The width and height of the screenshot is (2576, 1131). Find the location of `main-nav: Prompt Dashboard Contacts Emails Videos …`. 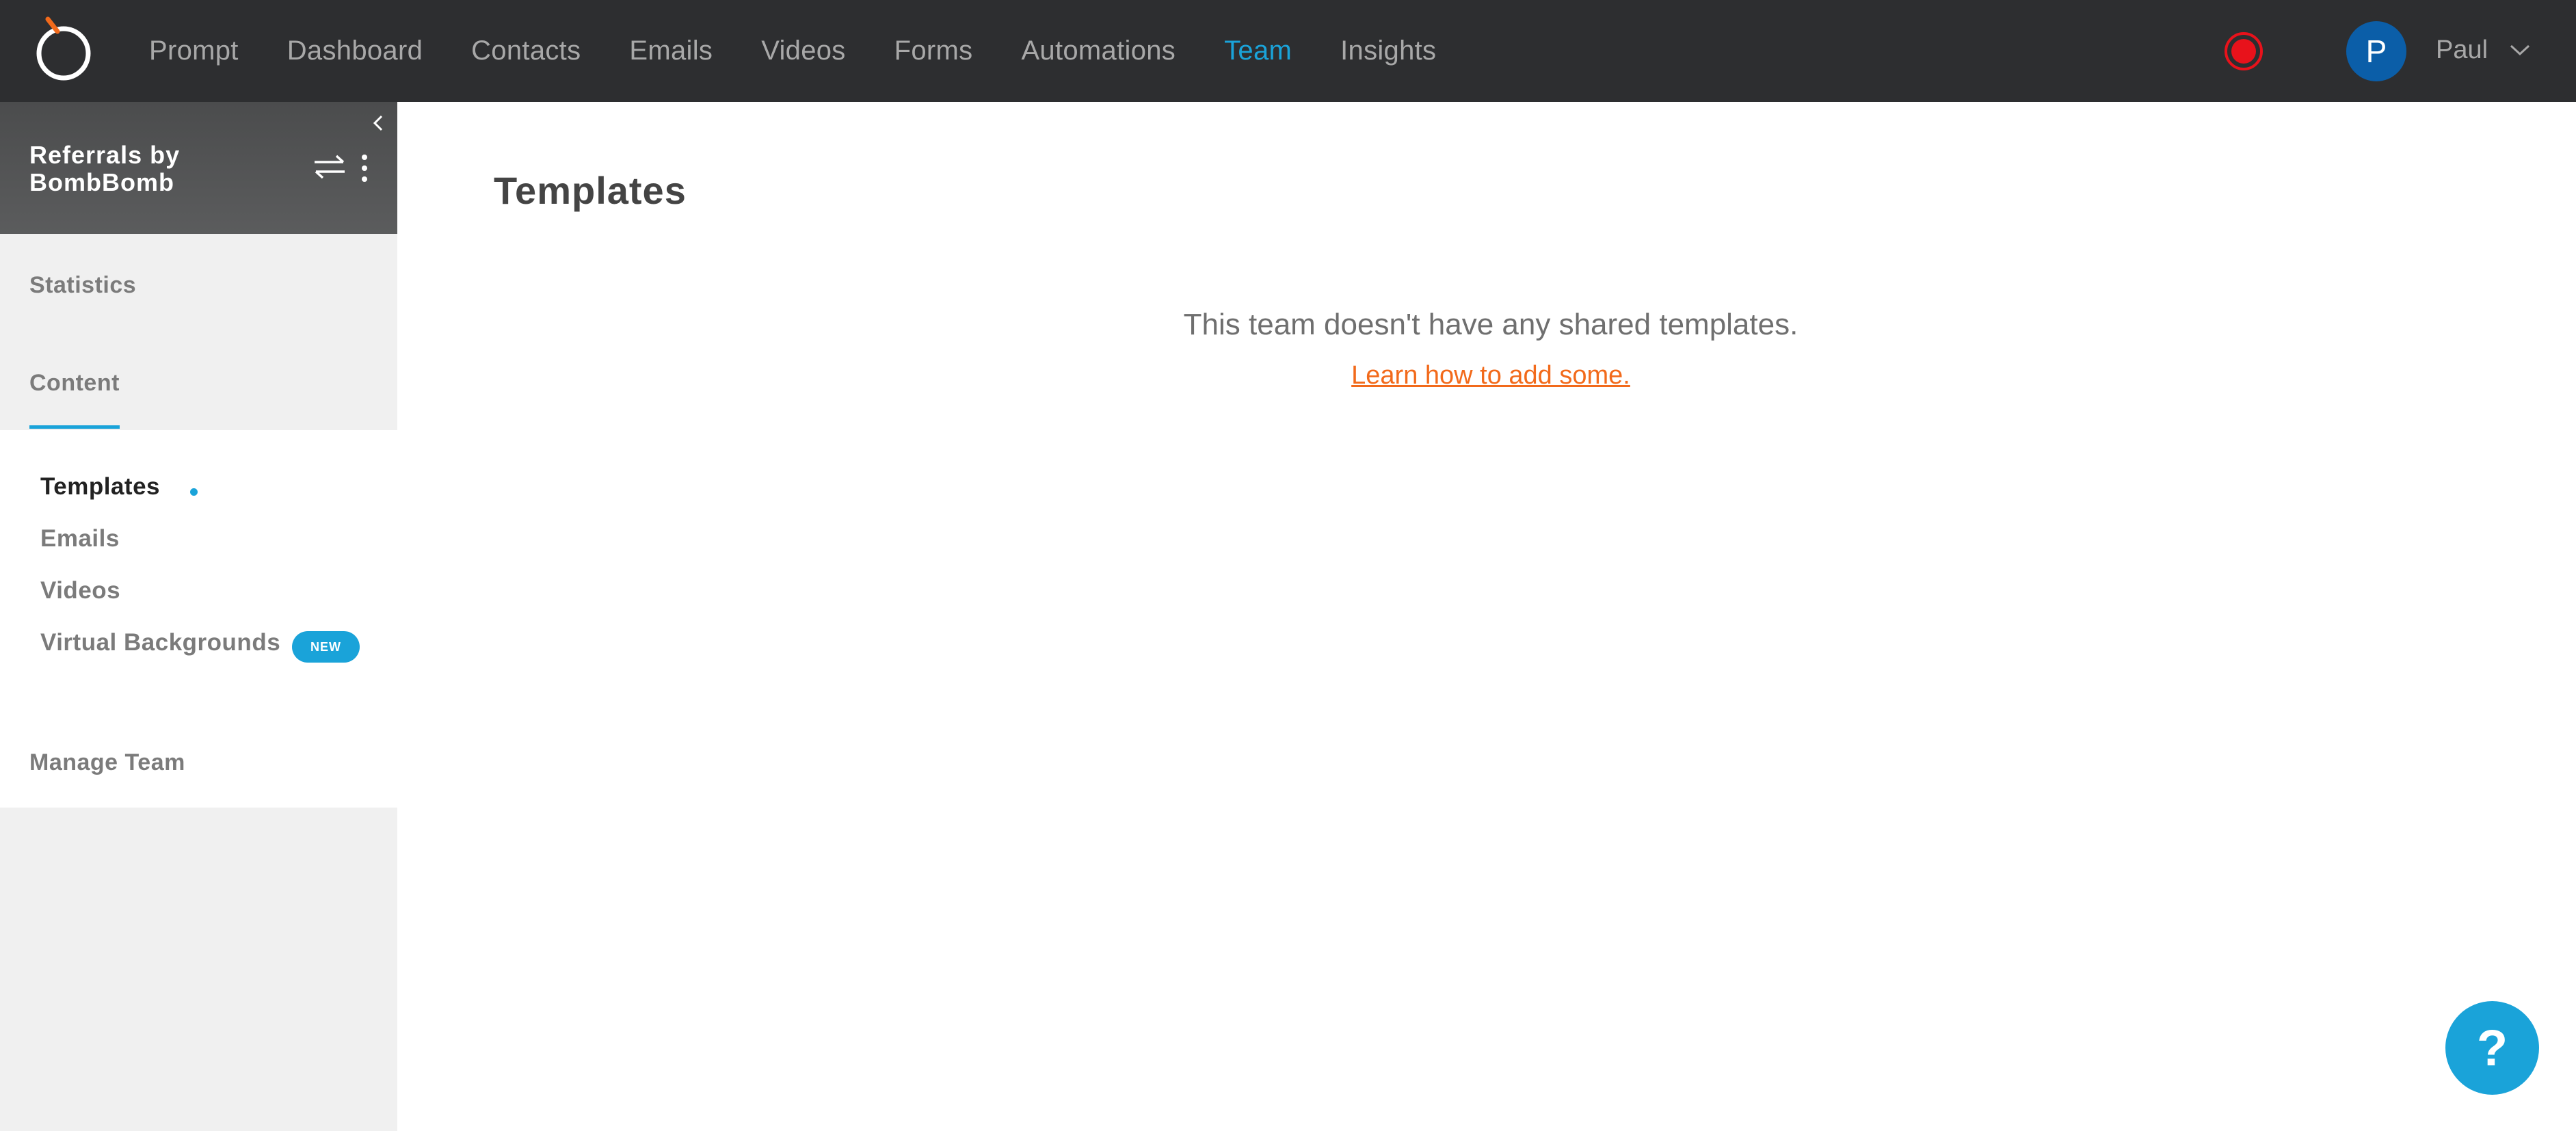

main-nav: Prompt Dashboard Contacts Emails Videos … is located at coordinates (817, 51).